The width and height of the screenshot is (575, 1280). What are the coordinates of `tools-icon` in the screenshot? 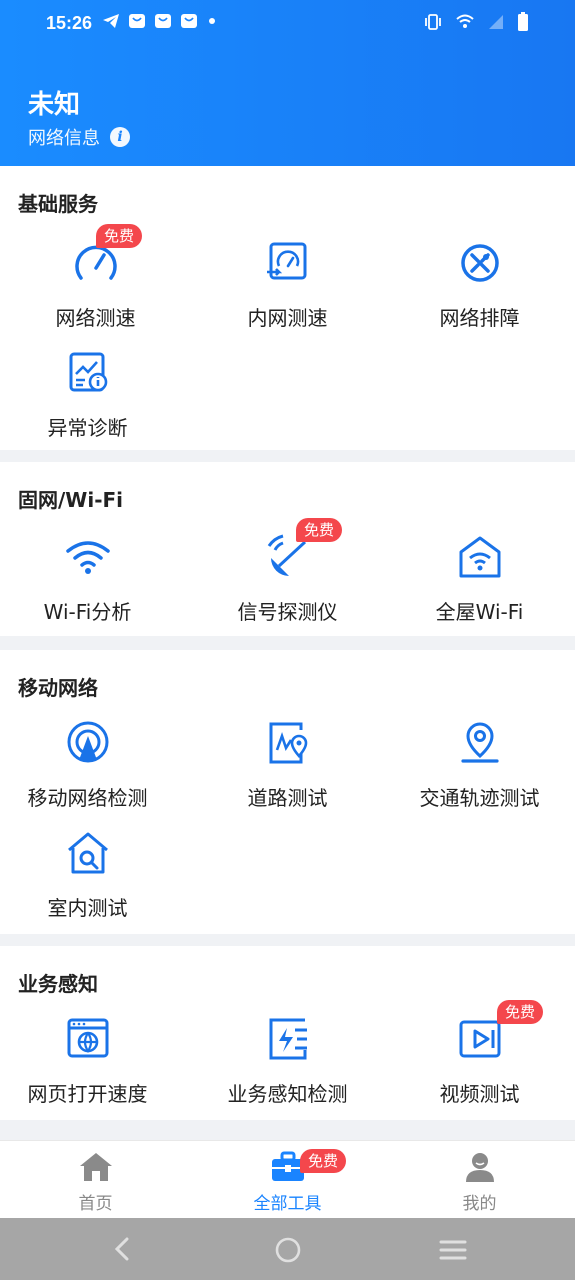 It's located at (480, 263).